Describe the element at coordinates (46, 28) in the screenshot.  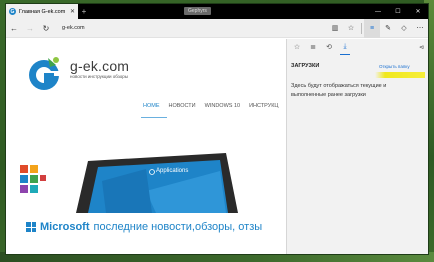
I see `refresh-button: ↻` at that location.